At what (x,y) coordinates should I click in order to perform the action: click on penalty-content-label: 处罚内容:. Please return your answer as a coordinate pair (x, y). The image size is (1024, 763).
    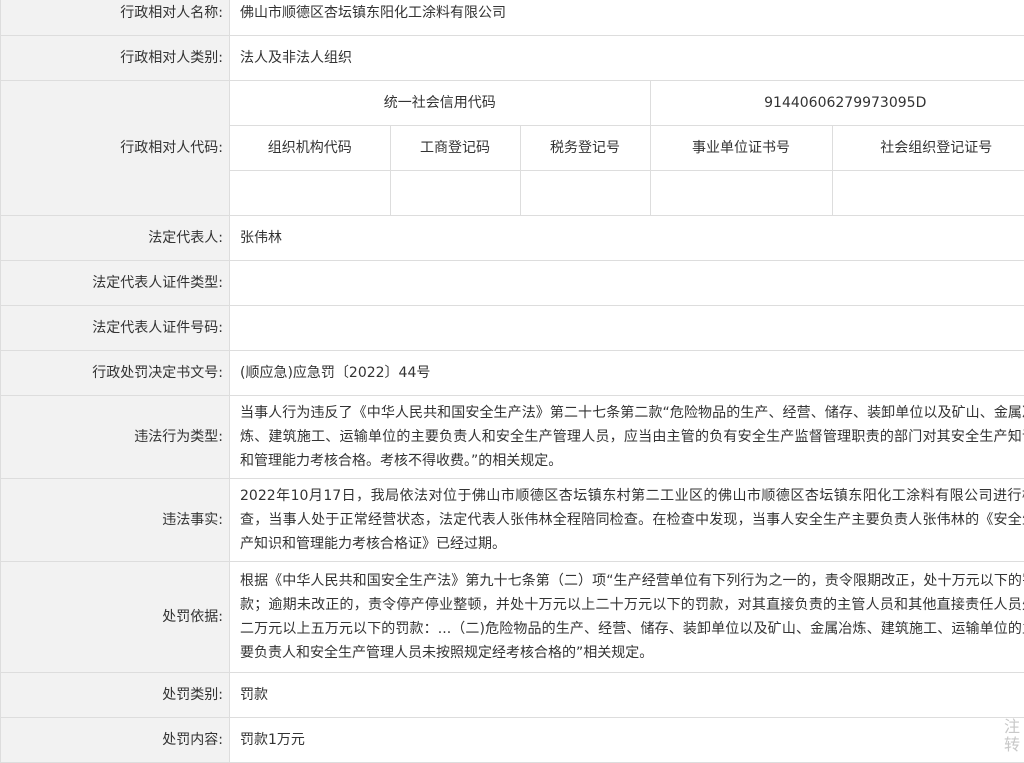
    Looking at the image, I should click on (115, 740).